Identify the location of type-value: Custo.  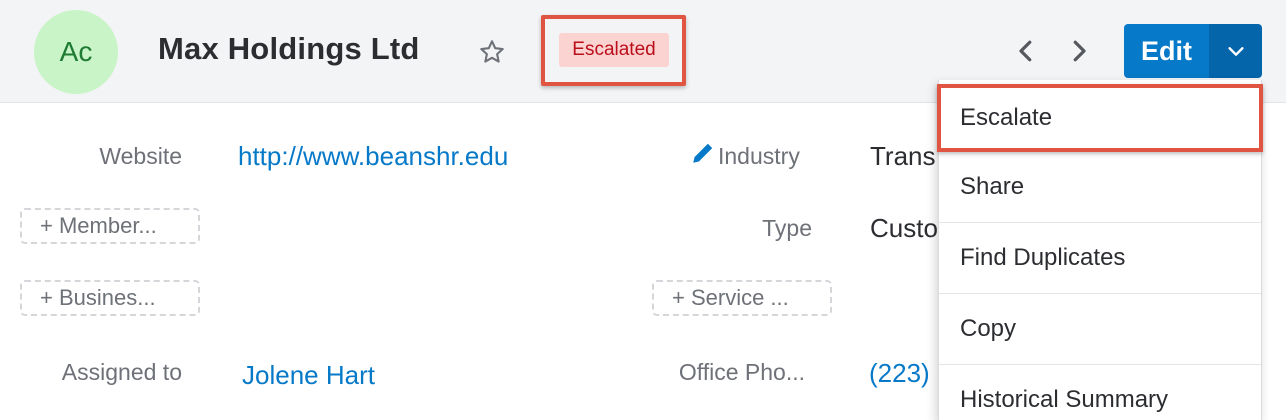
(904, 228).